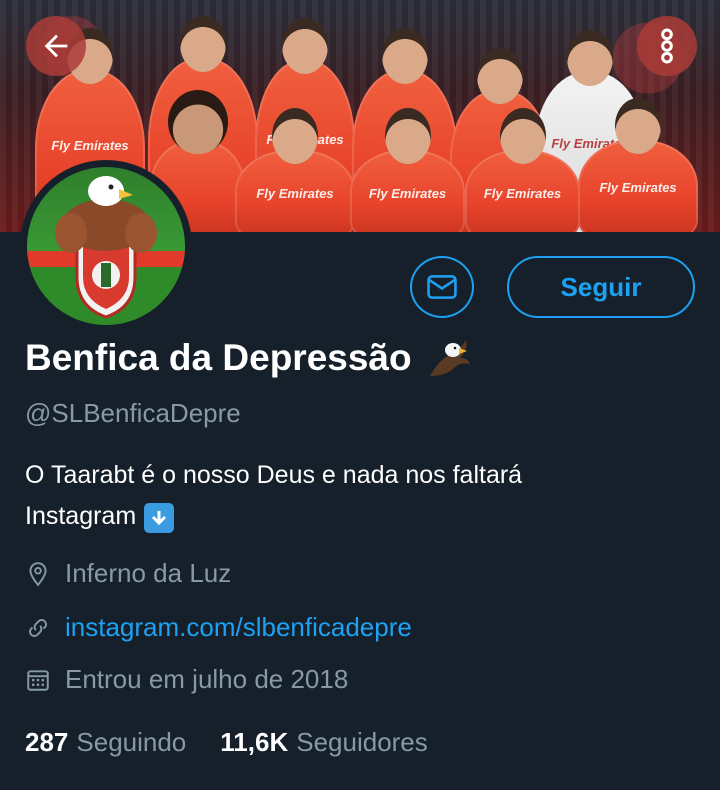 This screenshot has width=720, height=790. I want to click on mail-icon, so click(442, 287).